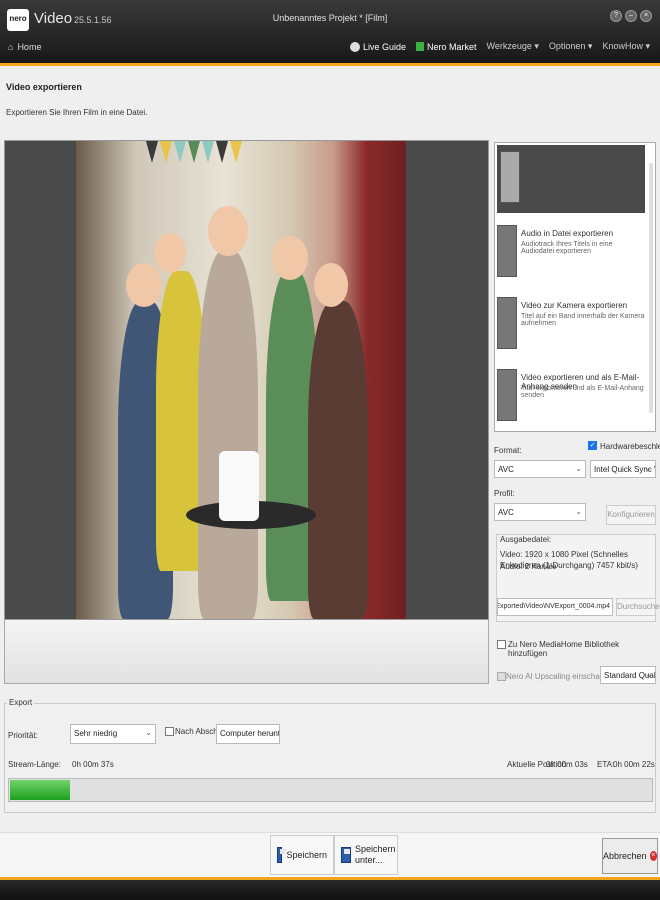 The height and width of the screenshot is (900, 660). What do you see at coordinates (420, 46) in the screenshot?
I see `market-icon` at bounding box center [420, 46].